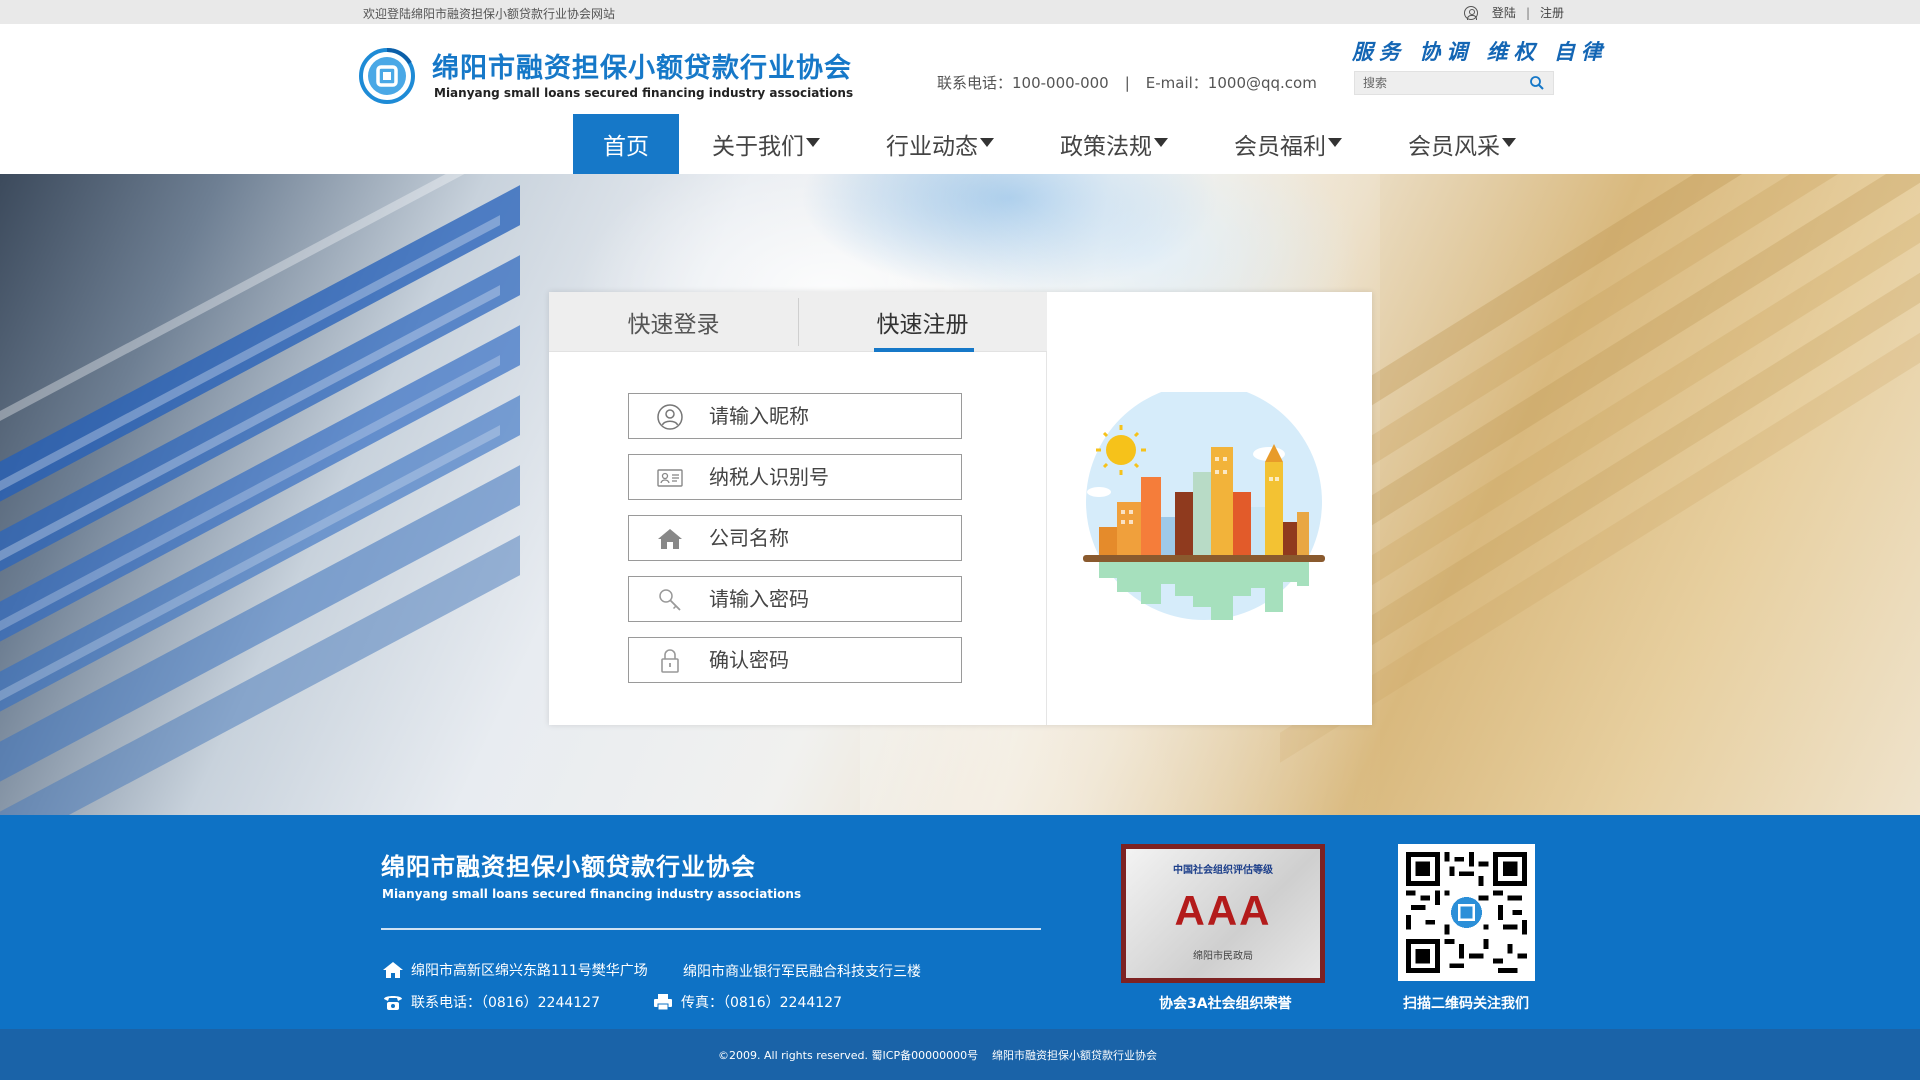 This screenshot has width=1920, height=1080. I want to click on password-input, so click(829, 599).